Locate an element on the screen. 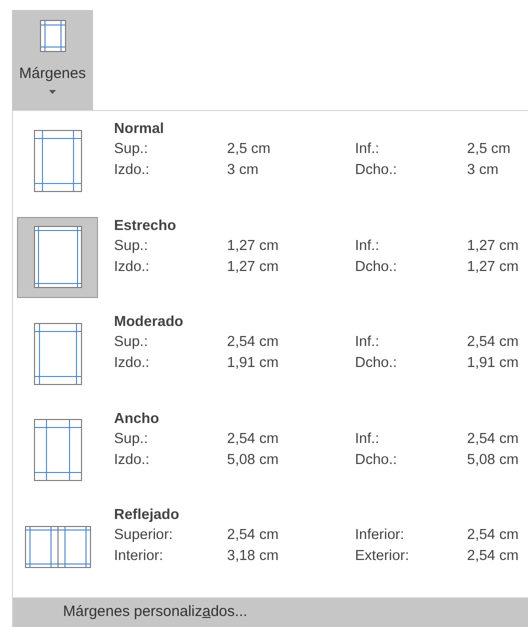  preset-title: Estrecho is located at coordinates (146, 226).